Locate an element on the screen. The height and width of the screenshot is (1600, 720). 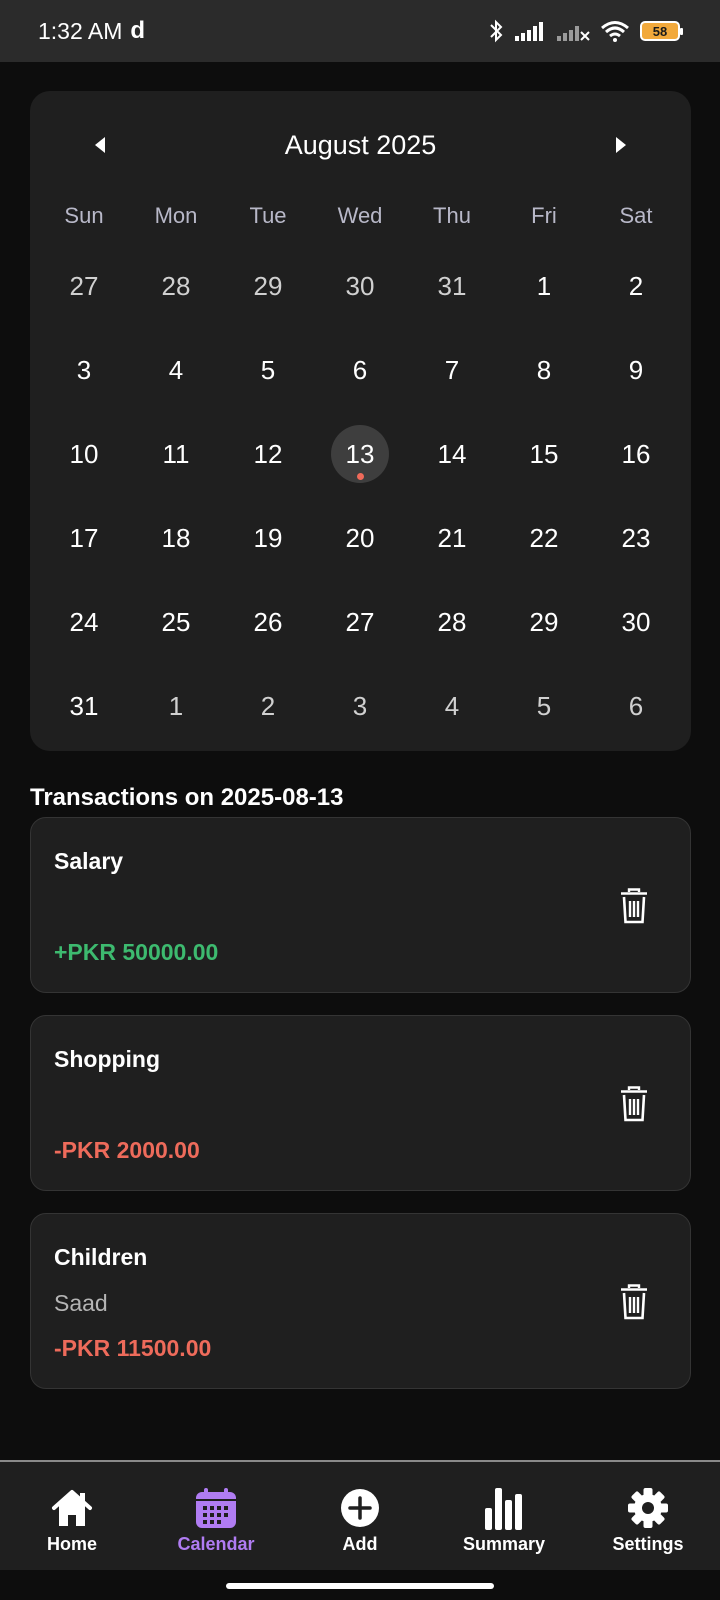
calendar-day: 10 is located at coordinates (84, 454).